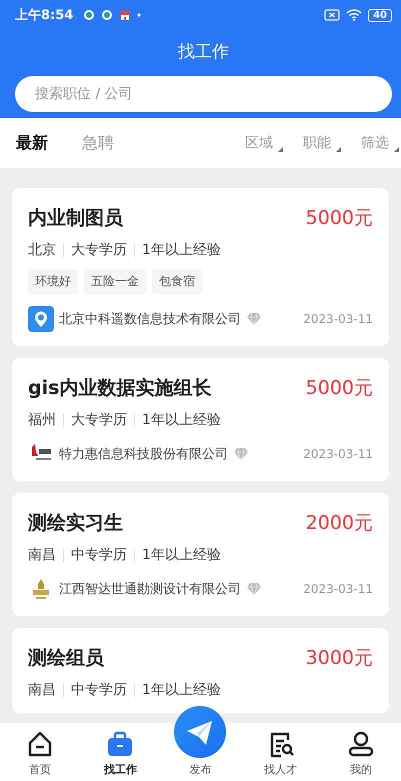 The image size is (401, 781). Describe the element at coordinates (40, 753) in the screenshot. I see `nav-tab: 首页` at that location.